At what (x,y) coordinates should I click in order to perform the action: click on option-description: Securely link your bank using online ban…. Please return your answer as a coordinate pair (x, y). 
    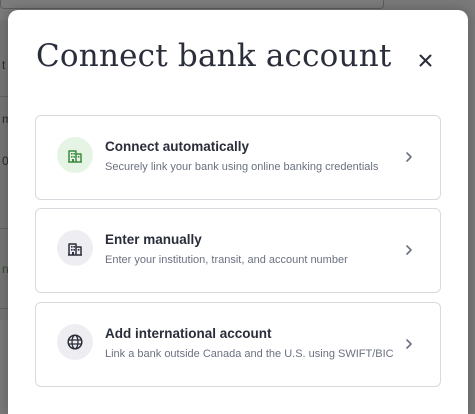
    Looking at the image, I should click on (242, 167).